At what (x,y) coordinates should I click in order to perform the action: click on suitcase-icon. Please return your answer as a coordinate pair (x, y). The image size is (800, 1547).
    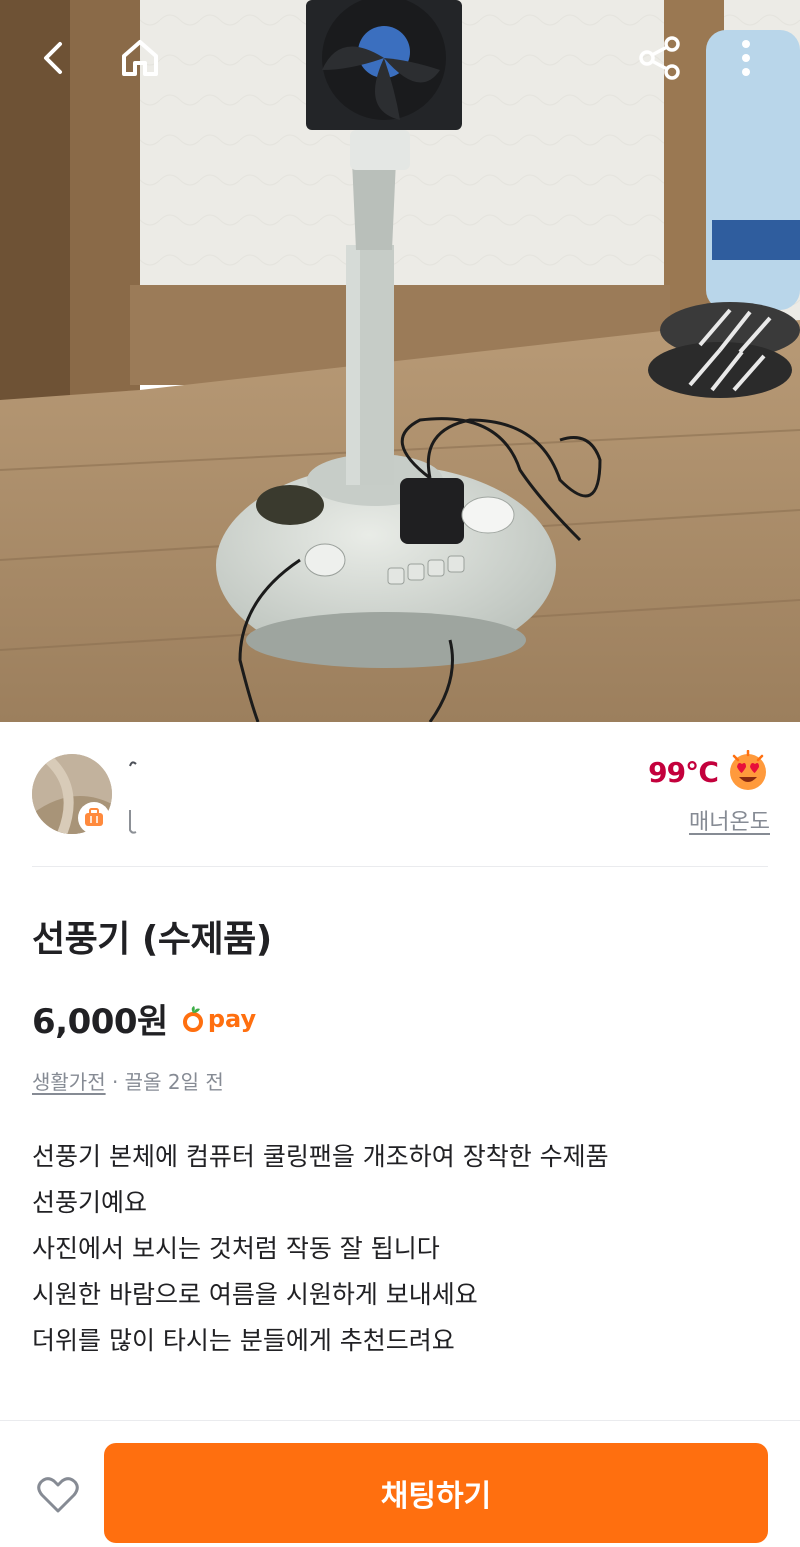
    Looking at the image, I should click on (94, 817).